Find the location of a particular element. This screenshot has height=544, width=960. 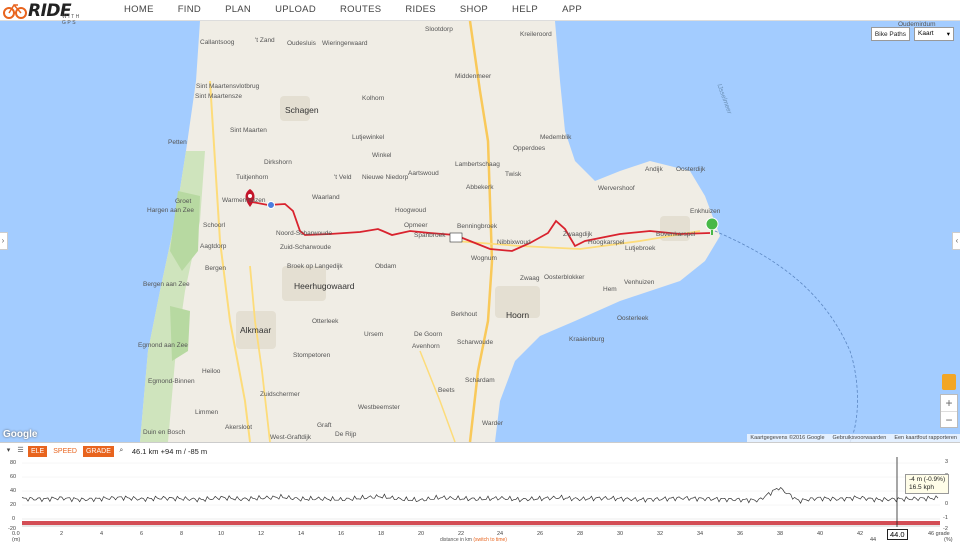

map-label: Hoorn is located at coordinates (518, 315).